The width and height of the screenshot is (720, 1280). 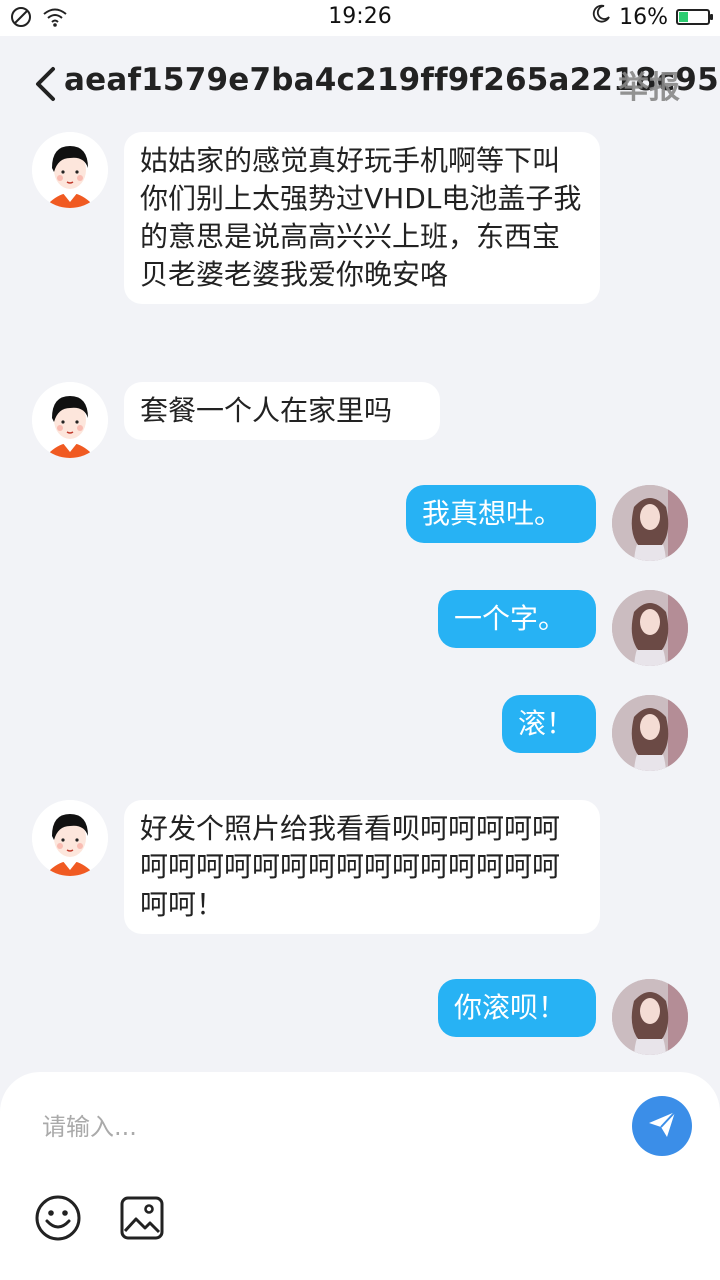 What do you see at coordinates (643, 17) in the screenshot?
I see `battery-percent: 16%` at bounding box center [643, 17].